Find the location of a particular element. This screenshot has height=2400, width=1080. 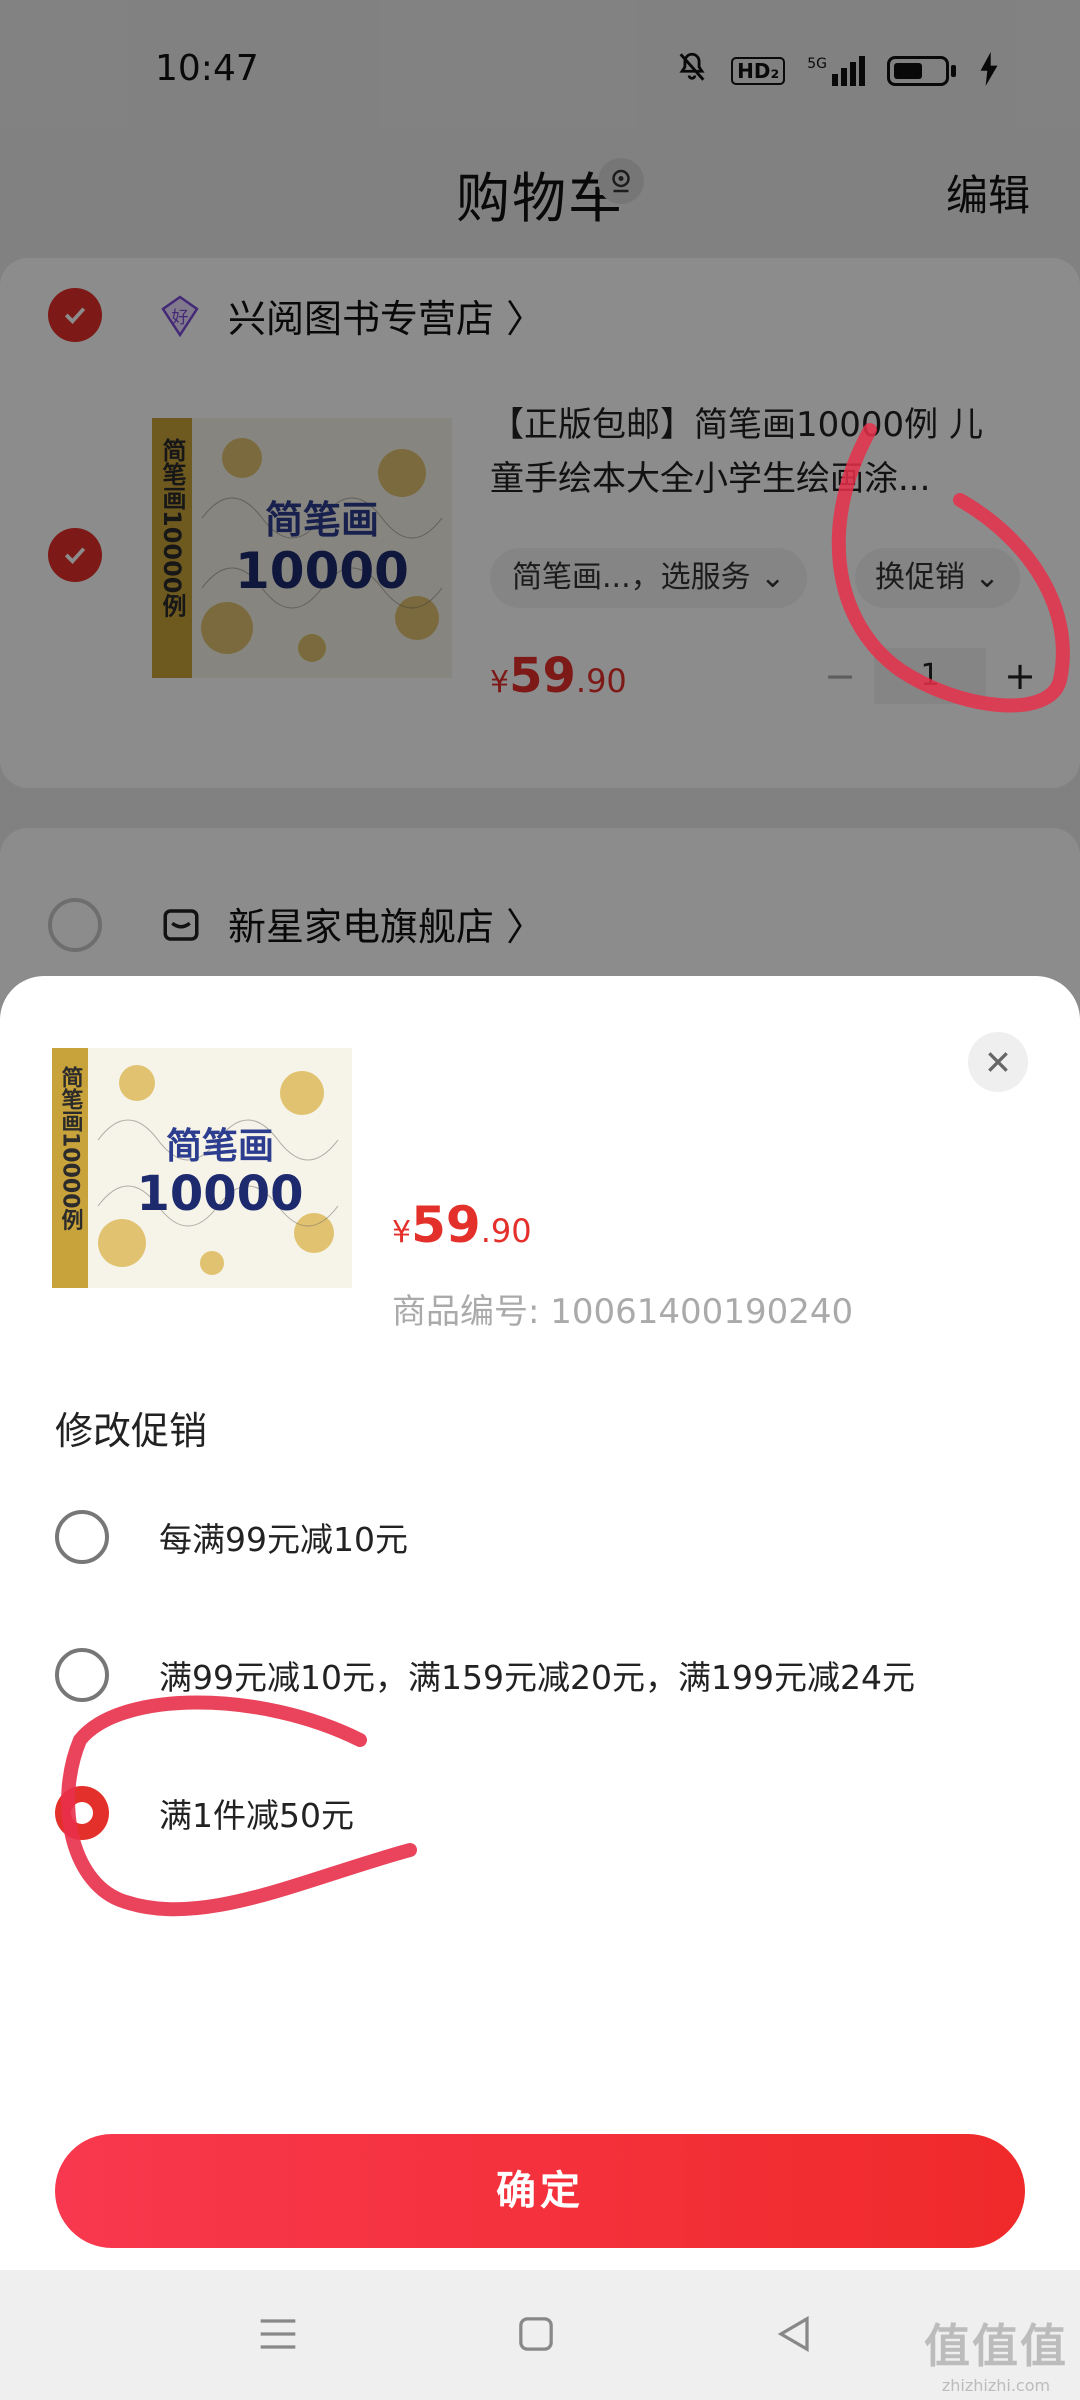

promo-option-1: 每满99元减10元 is located at coordinates (231, 1537).